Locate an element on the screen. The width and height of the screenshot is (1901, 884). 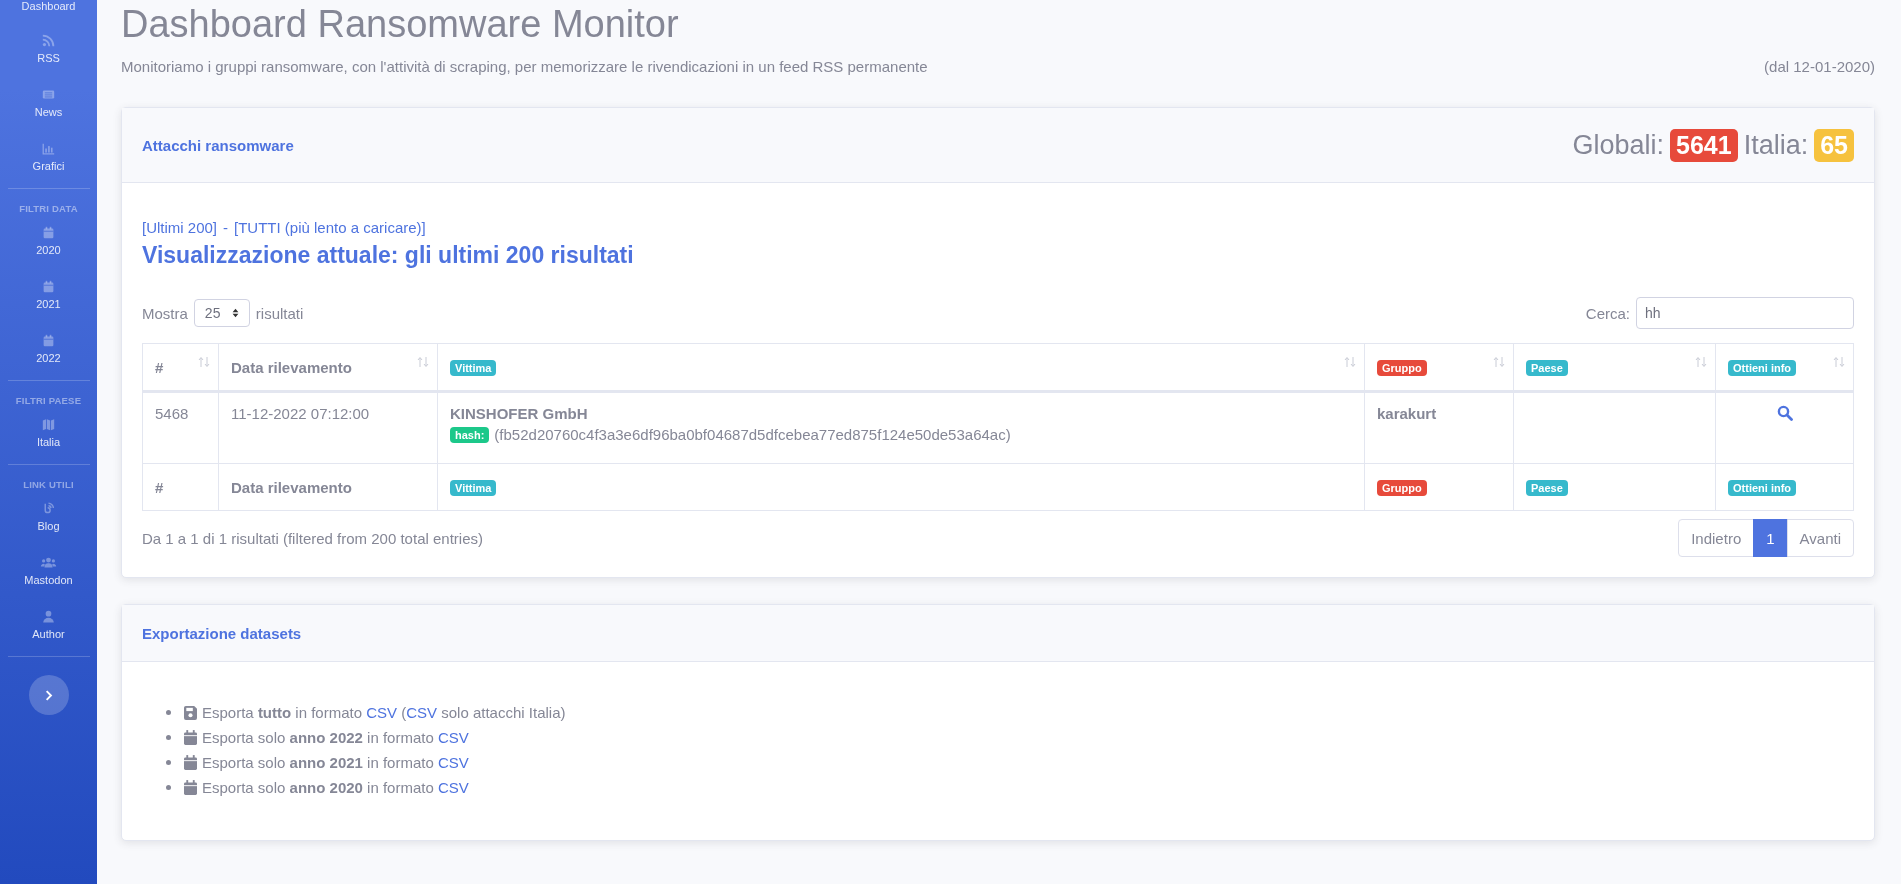
length-label: risultati is located at coordinates (279, 313).